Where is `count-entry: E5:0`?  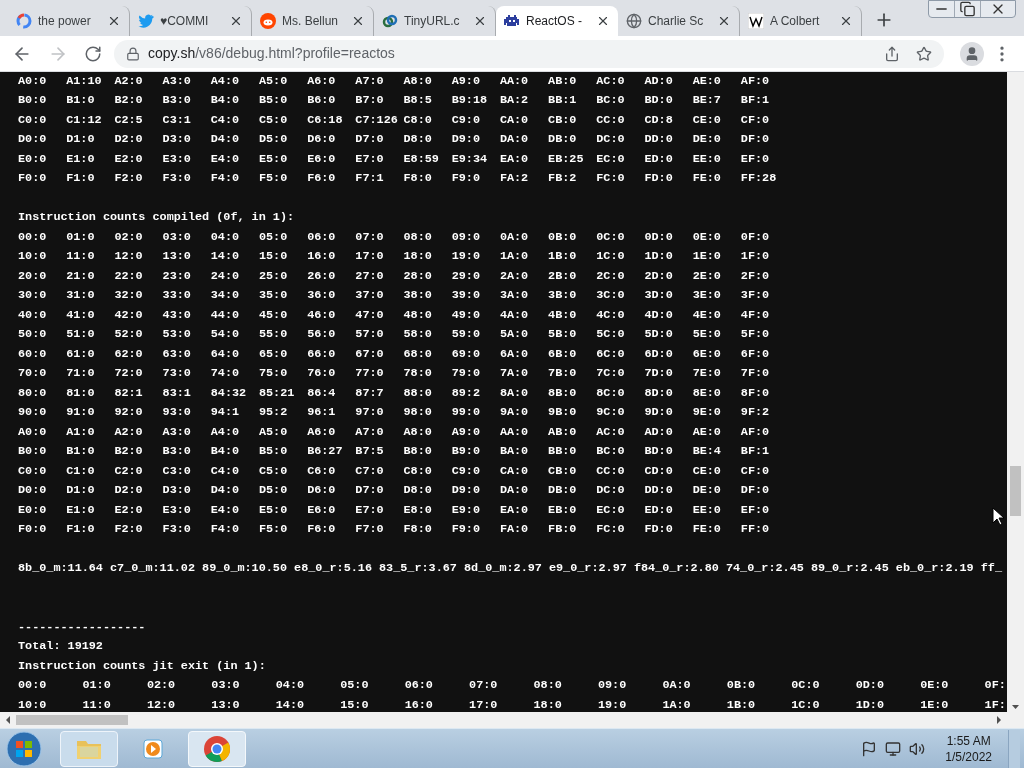 count-entry: E5:0 is located at coordinates (273, 510).